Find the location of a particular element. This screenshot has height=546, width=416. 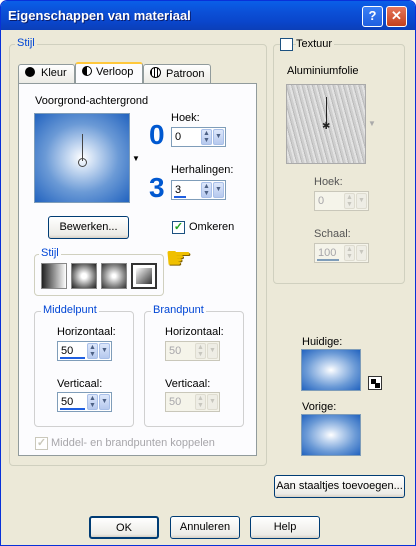

vorige-label: Vorige: is located at coordinates (319, 407).